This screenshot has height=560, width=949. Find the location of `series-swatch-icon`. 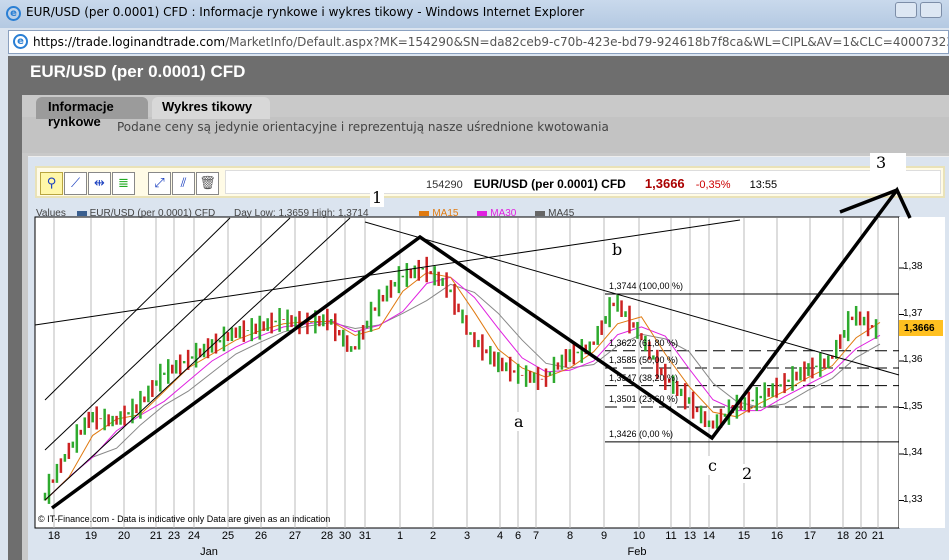

series-swatch-icon is located at coordinates (81, 213).